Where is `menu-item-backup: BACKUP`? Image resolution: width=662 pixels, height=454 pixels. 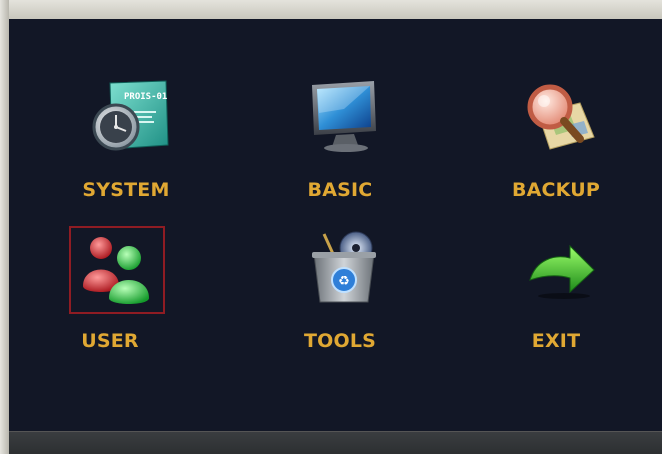 menu-item-backup: BACKUP is located at coordinates (556, 144).